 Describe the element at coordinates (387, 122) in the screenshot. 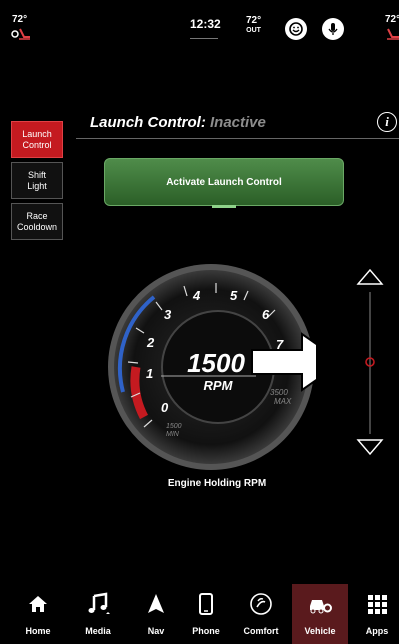

I see `info-icon: i` at that location.